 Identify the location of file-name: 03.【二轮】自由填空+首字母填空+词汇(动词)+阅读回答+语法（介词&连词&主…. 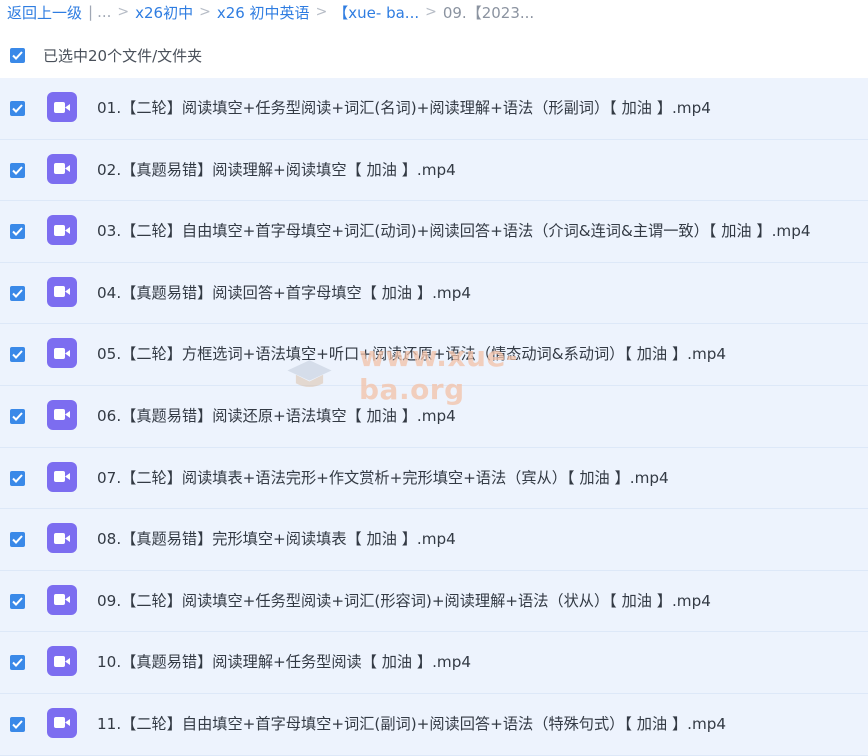
(454, 231).